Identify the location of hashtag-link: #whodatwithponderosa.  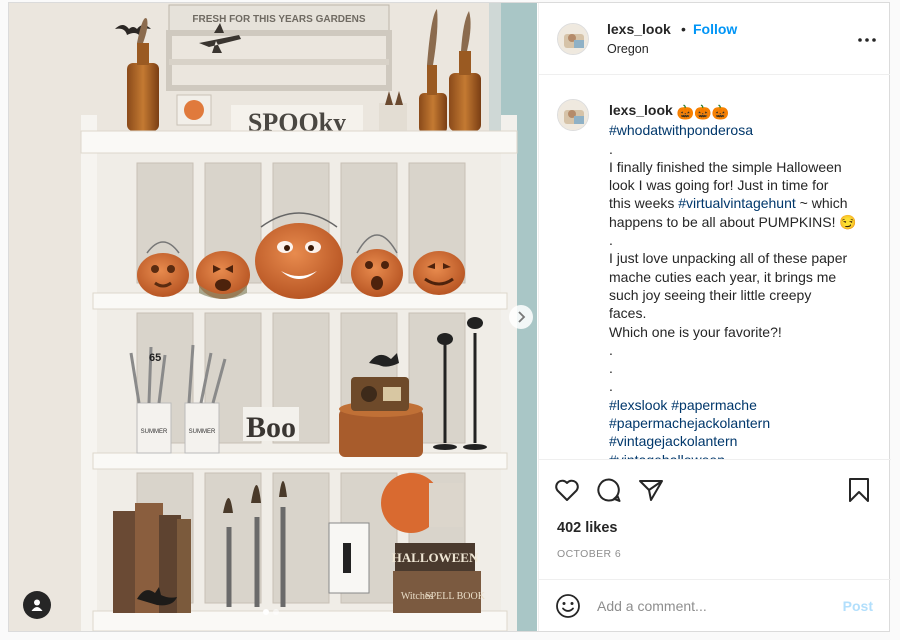
(744, 130).